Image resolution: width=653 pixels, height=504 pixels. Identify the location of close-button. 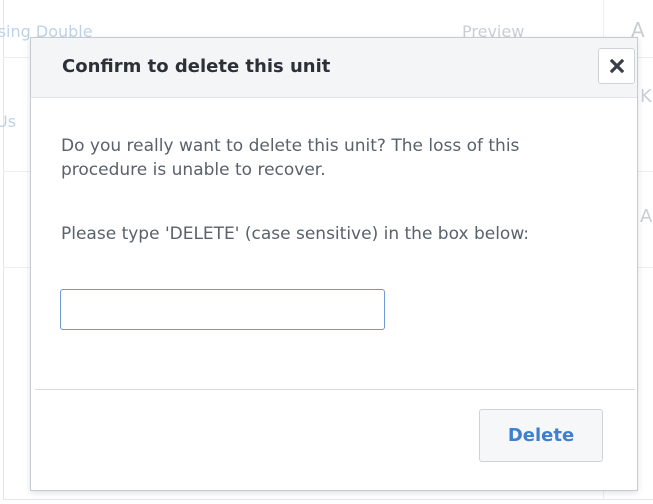
(616, 66).